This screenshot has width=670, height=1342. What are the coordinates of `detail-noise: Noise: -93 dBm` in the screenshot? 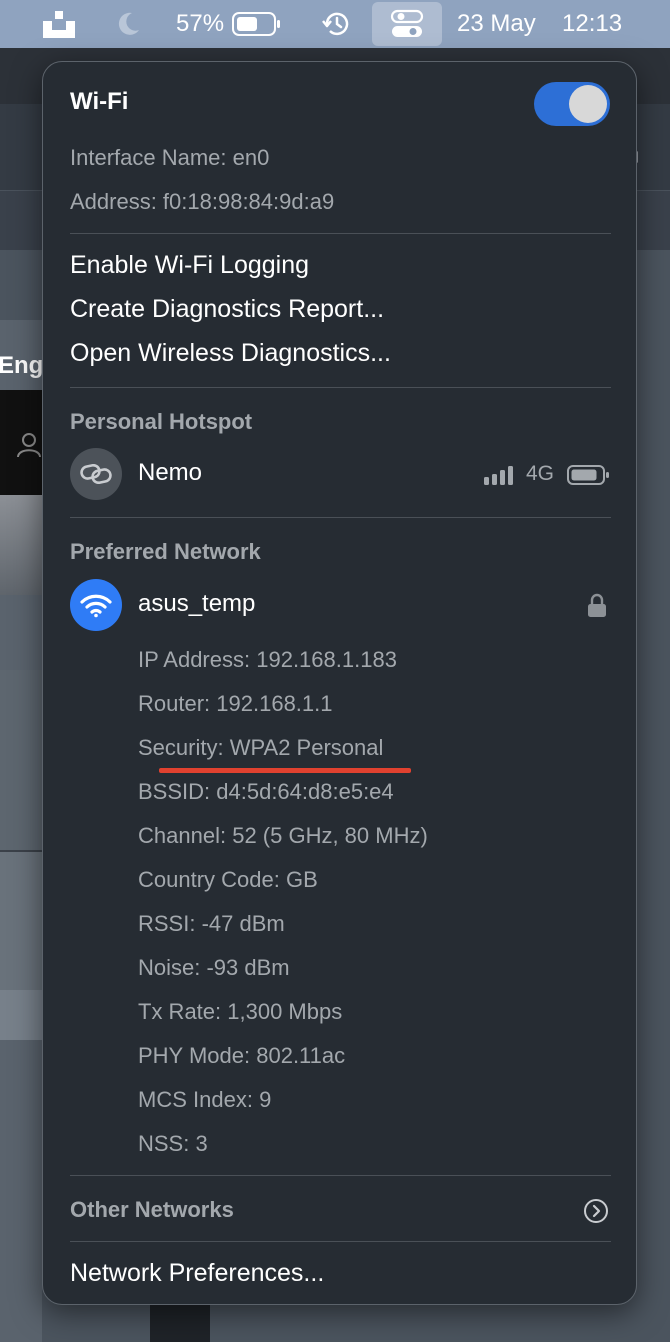 It's located at (214, 968).